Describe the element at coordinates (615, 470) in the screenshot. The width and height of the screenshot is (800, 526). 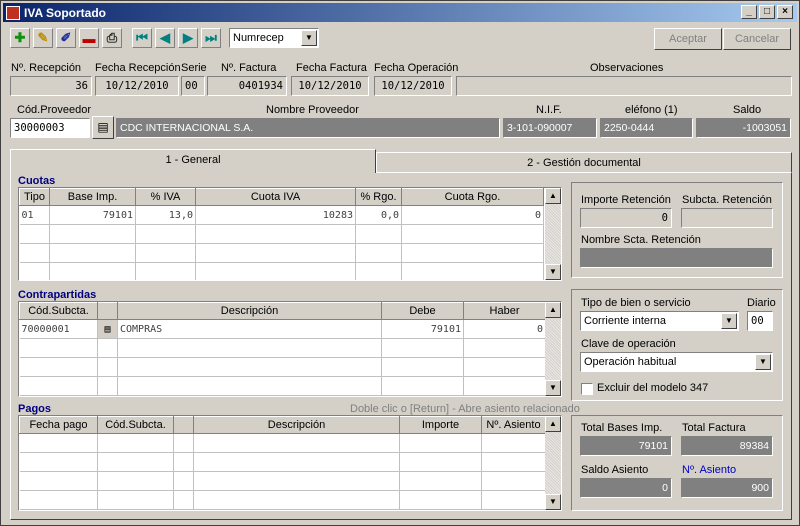
I see `entry-balance-label: Saldo Asiento` at that location.